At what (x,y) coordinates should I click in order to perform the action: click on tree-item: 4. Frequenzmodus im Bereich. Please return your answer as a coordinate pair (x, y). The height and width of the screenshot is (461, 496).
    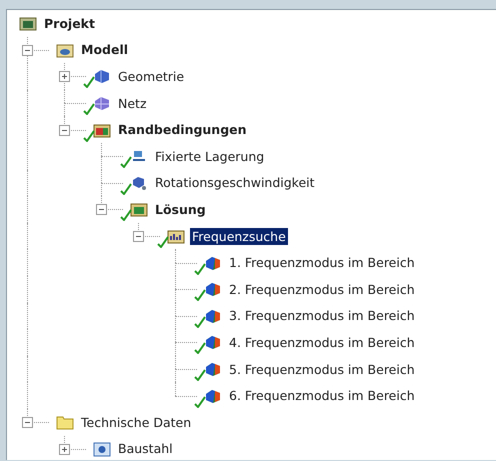
    Looking at the image, I should click on (322, 342).